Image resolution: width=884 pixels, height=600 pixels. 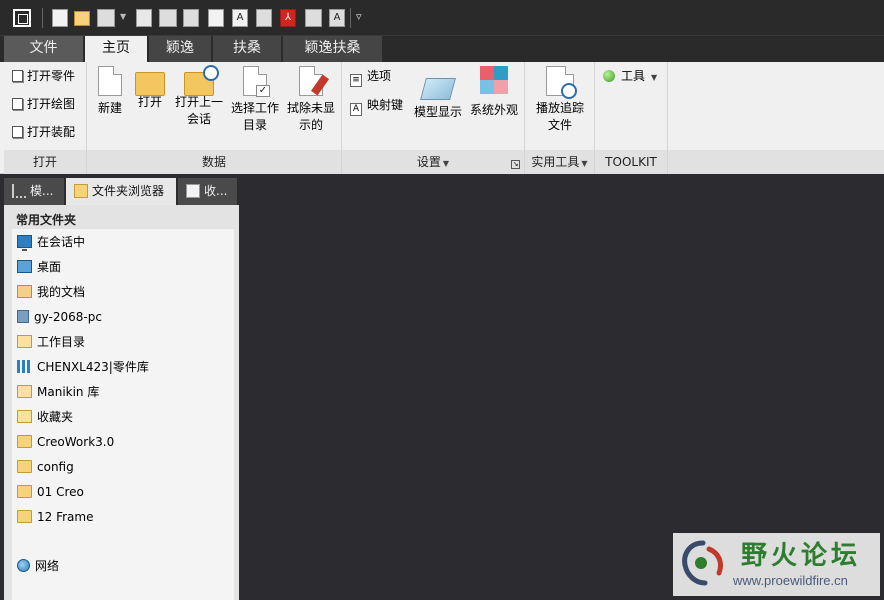 I want to click on tab-yingyi-fusang: 颖逸扶桑, so click(x=333, y=49).